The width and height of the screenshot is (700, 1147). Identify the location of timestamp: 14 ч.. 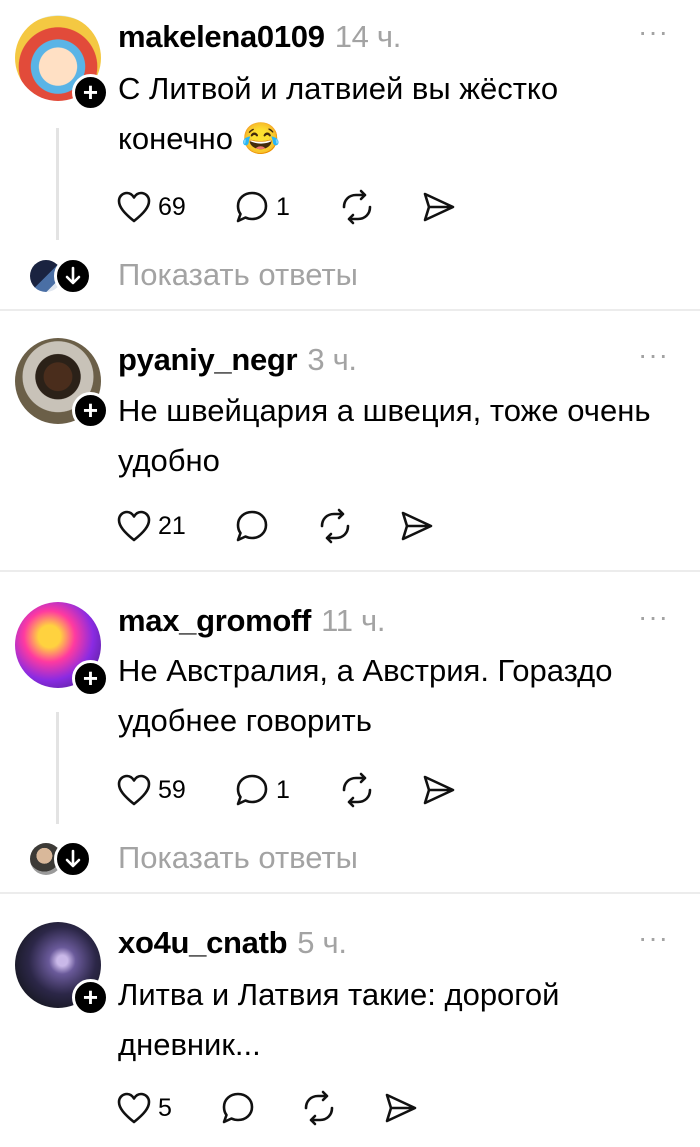
(368, 36).